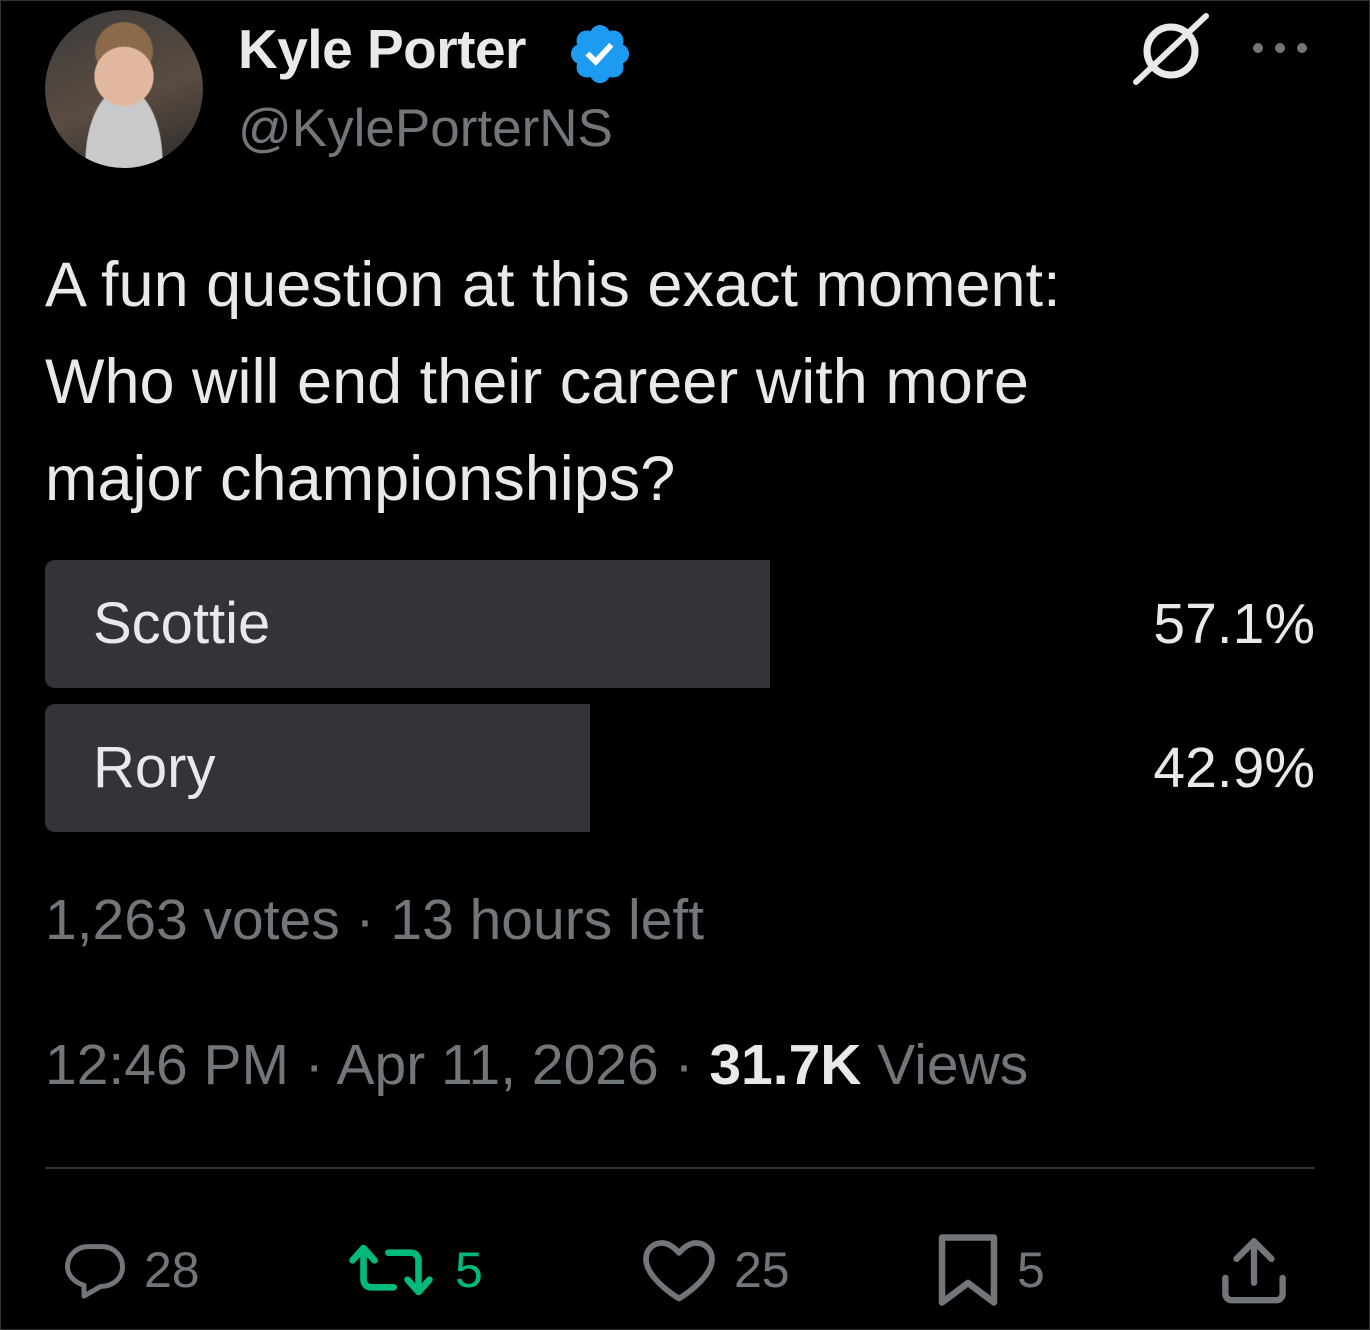  What do you see at coordinates (1280, 48) in the screenshot?
I see `more-icon` at bounding box center [1280, 48].